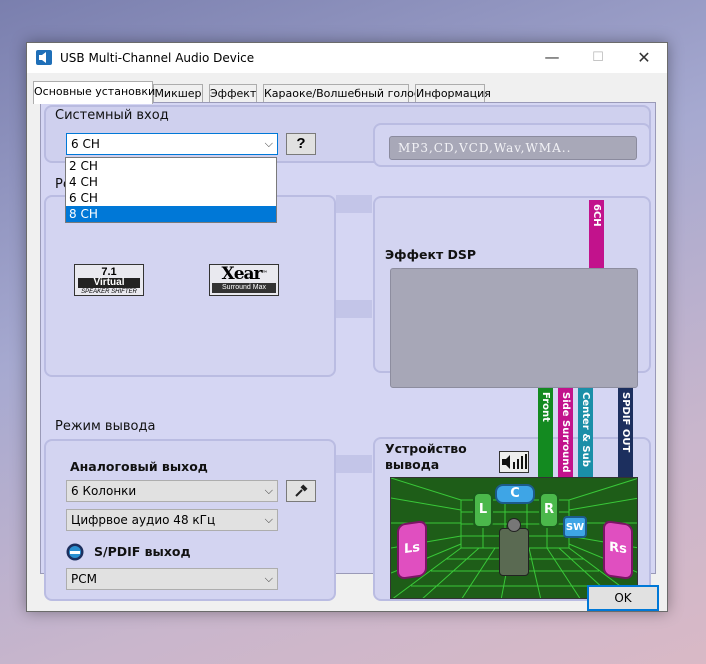 Image resolution: width=706 pixels, height=664 pixels. Describe the element at coordinates (341, 93) in the screenshot. I see `tab-karaoke: Караоке/Волшебный голос` at that location.